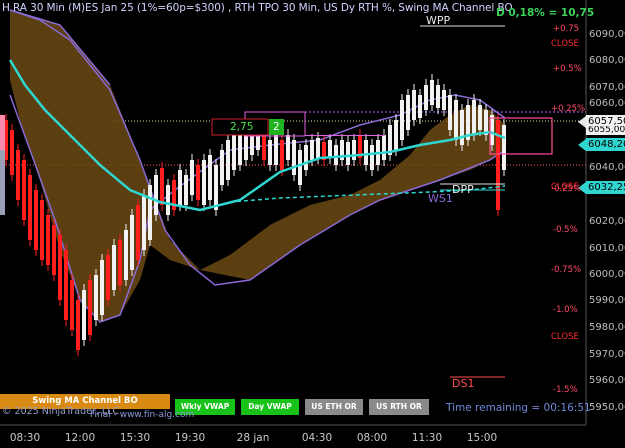 This screenshot has height=448, width=625. What do you see at coordinates (607, 87) in the screenshot?
I see `price-tick: 6070,00` at bounding box center [607, 87].